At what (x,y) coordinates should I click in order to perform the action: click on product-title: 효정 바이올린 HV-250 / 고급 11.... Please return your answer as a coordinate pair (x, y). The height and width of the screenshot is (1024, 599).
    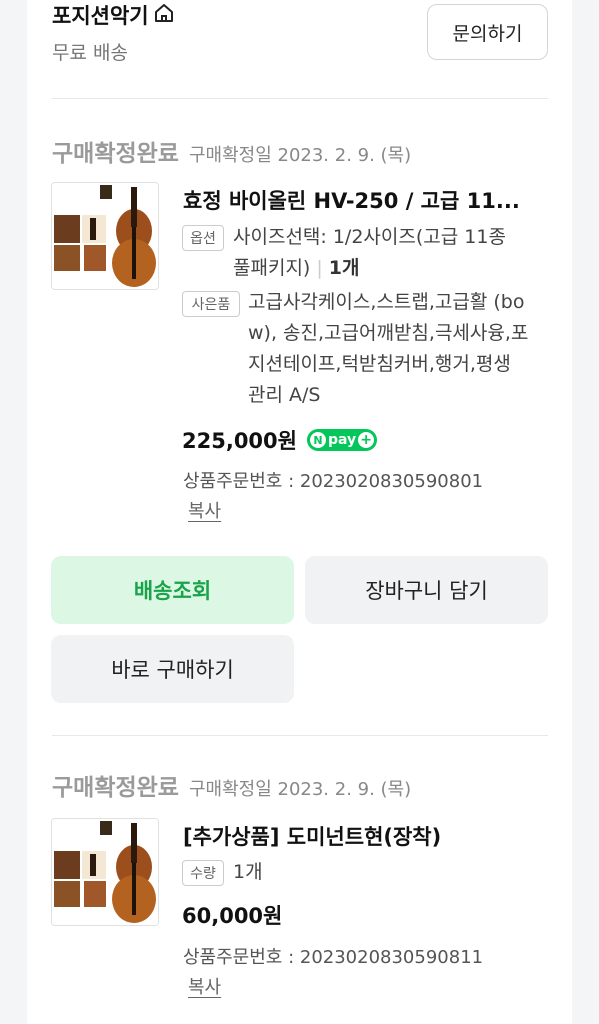
    Looking at the image, I should click on (363, 200).